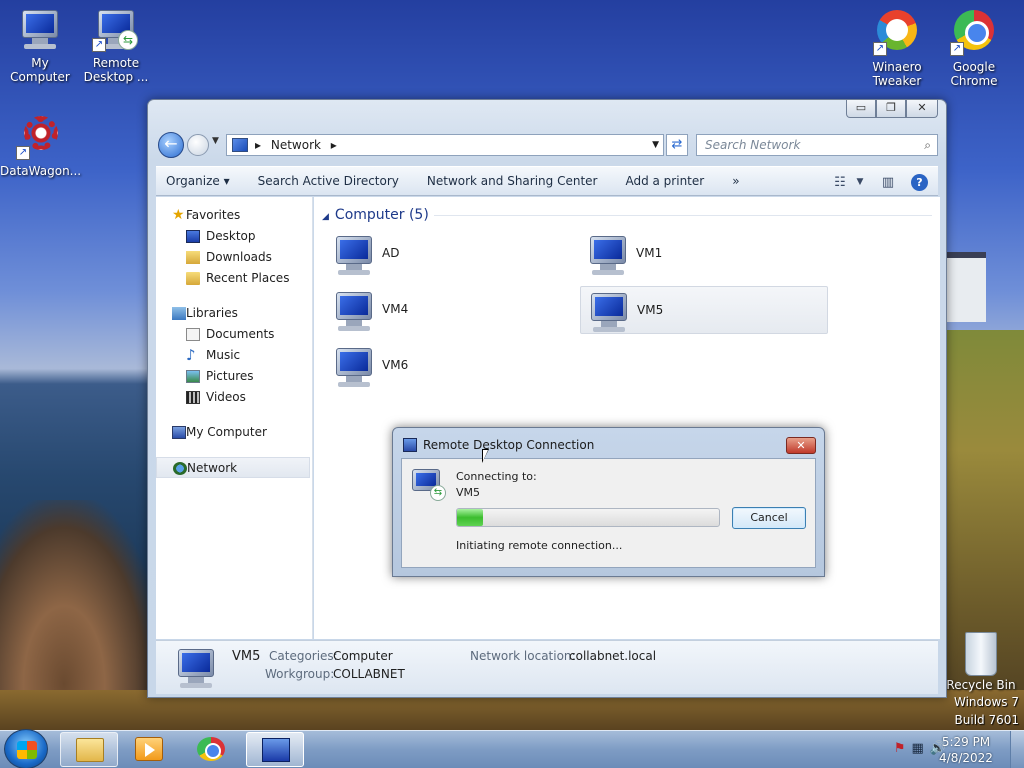 Image resolution: width=1024 pixels, height=768 pixels. Describe the element at coordinates (200, 181) in the screenshot. I see `organize-button: Organize ▾` at that location.